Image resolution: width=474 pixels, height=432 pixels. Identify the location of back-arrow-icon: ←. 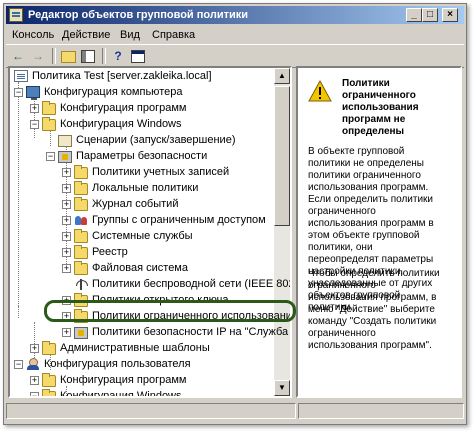
(18, 56).